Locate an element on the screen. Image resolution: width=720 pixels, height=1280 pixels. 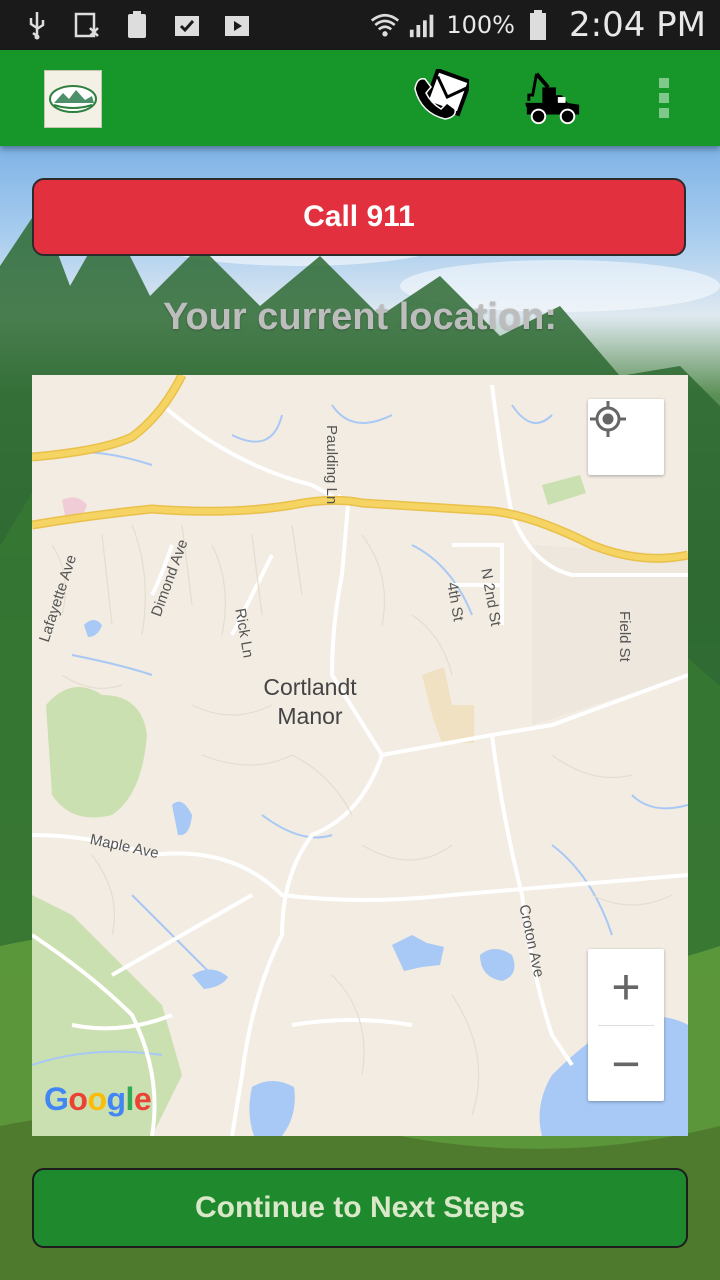
crosshair-icon is located at coordinates (608, 419).